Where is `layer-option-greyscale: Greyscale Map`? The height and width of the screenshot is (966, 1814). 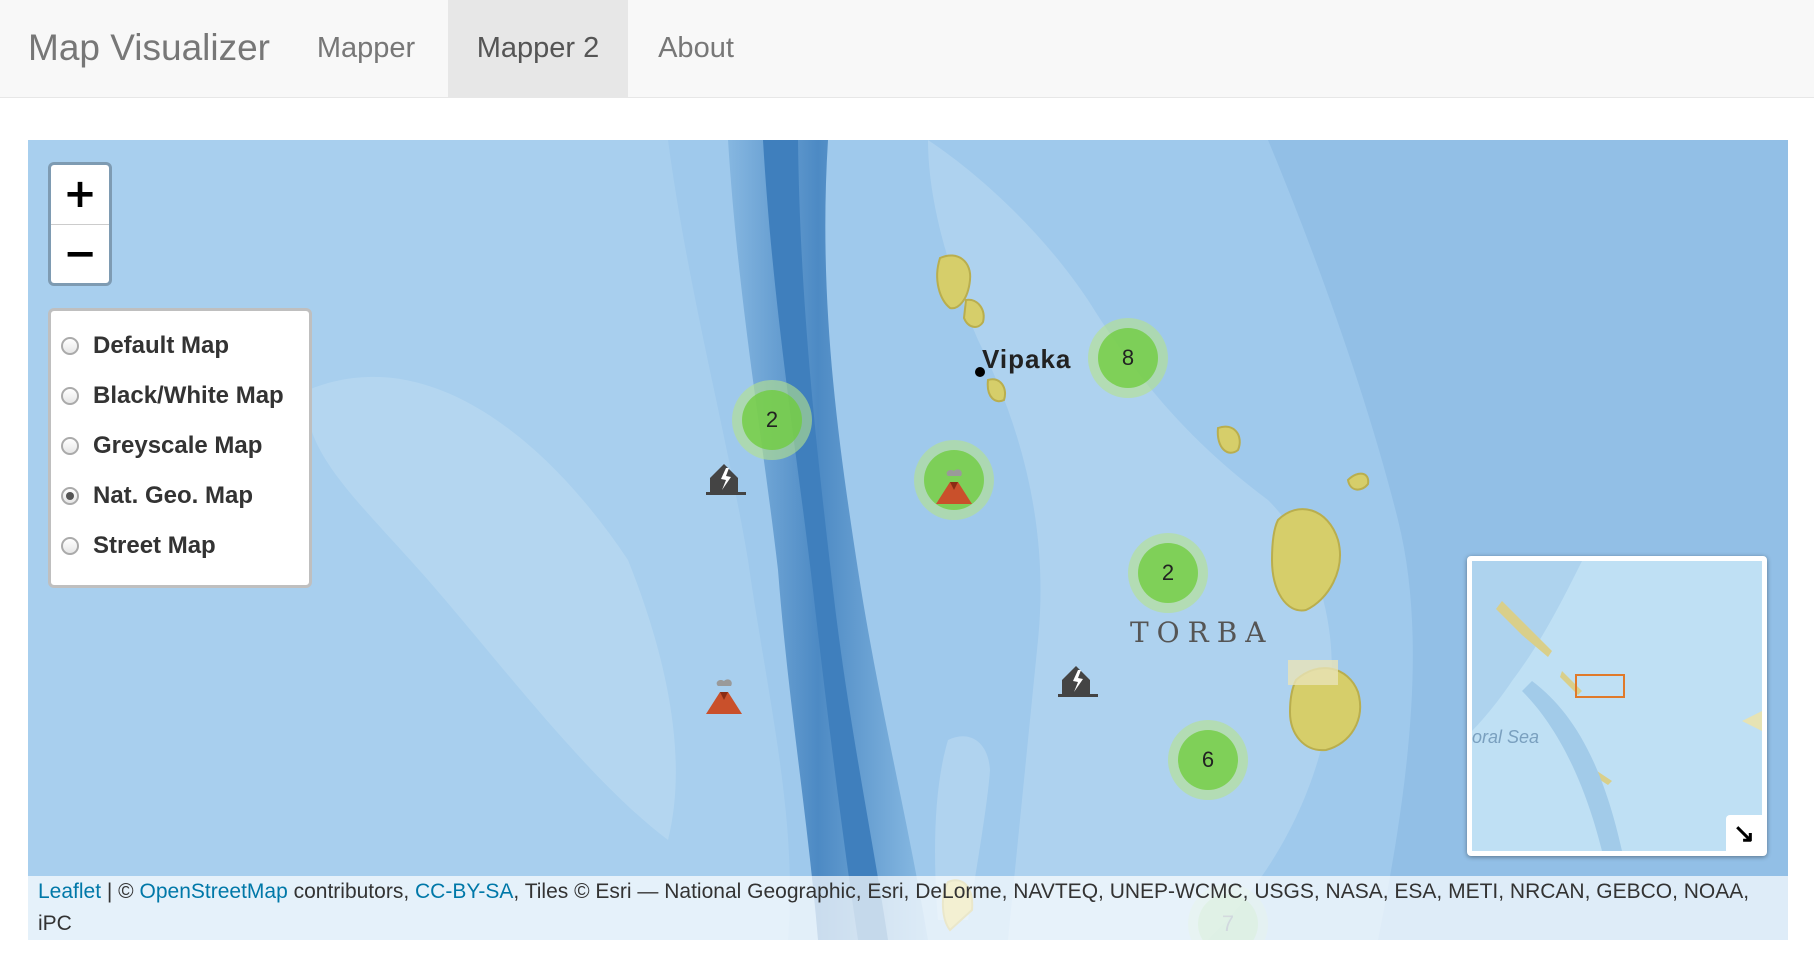
layer-option-greyscale: Greyscale Map is located at coordinates (180, 446).